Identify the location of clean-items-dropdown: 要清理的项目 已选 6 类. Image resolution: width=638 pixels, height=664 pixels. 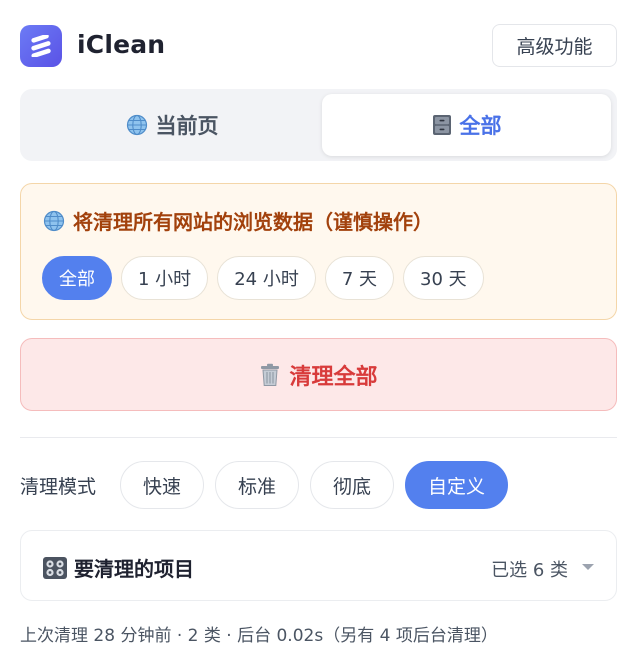
(318, 565).